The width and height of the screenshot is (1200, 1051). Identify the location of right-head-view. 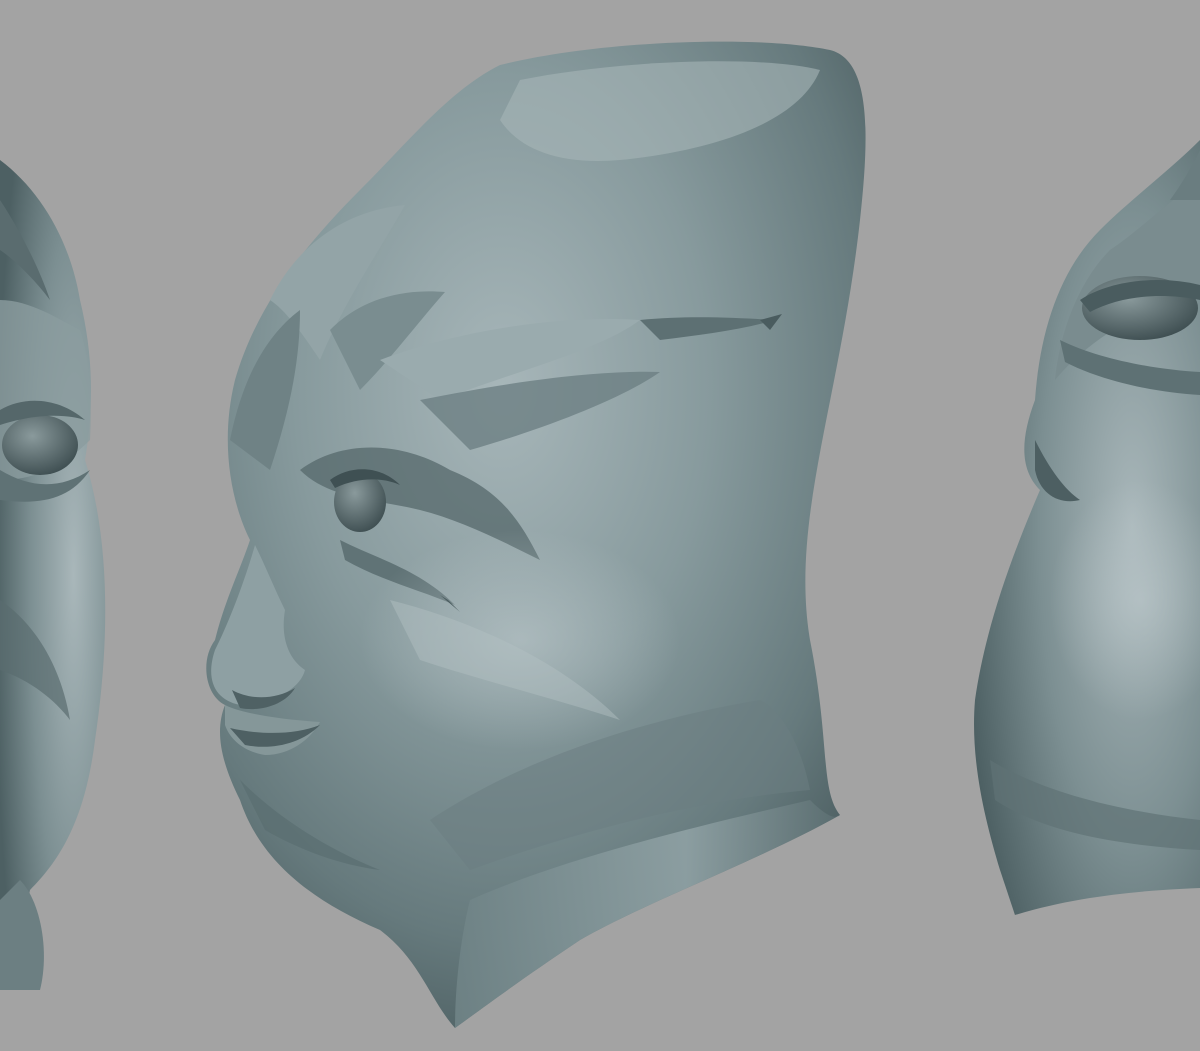
(1087, 527).